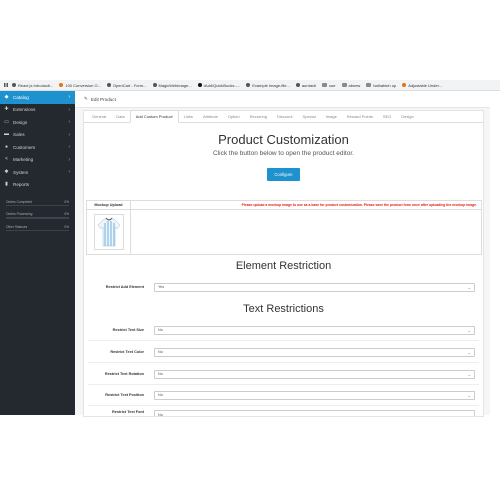 This screenshot has width=500, height=500. Describe the element at coordinates (6, 171) in the screenshot. I see `gear-icon: ✱` at that location.